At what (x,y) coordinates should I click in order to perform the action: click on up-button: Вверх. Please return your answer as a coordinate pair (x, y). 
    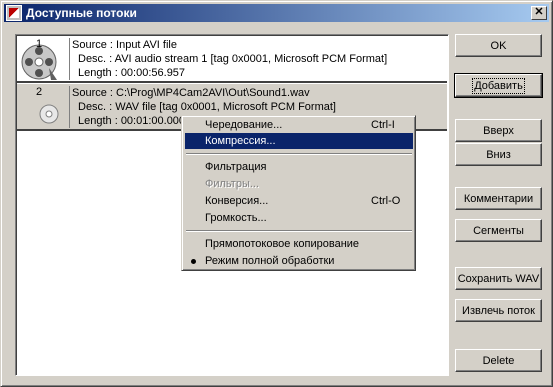
    Looking at the image, I should click on (498, 130).